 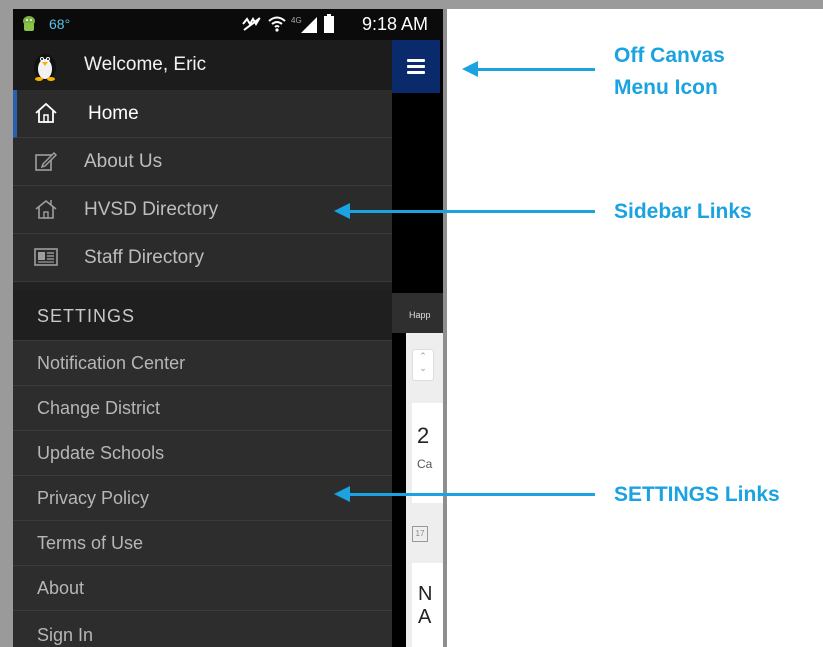 I want to click on main-content-peek: Happ ⌃ ⌄ 2 Ca 17 N A, so click(x=417, y=343).